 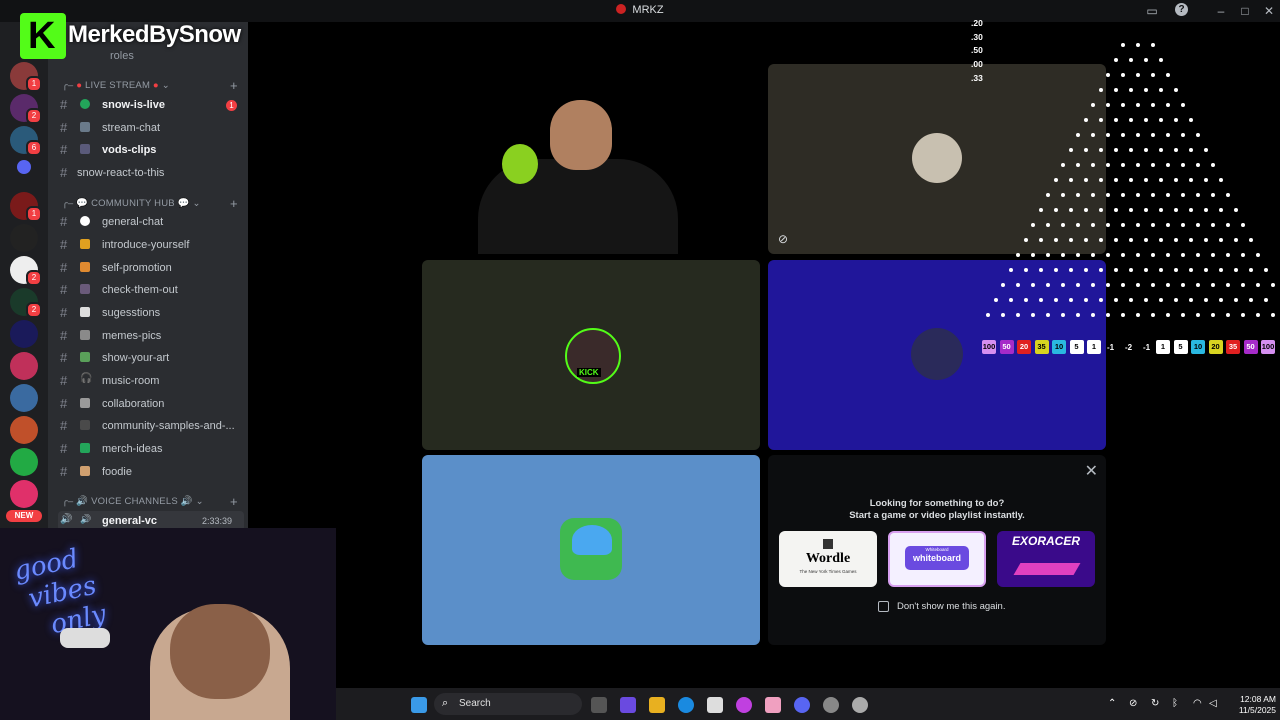 What do you see at coordinates (744, 705) in the screenshot?
I see `copilot-icon` at bounding box center [744, 705].